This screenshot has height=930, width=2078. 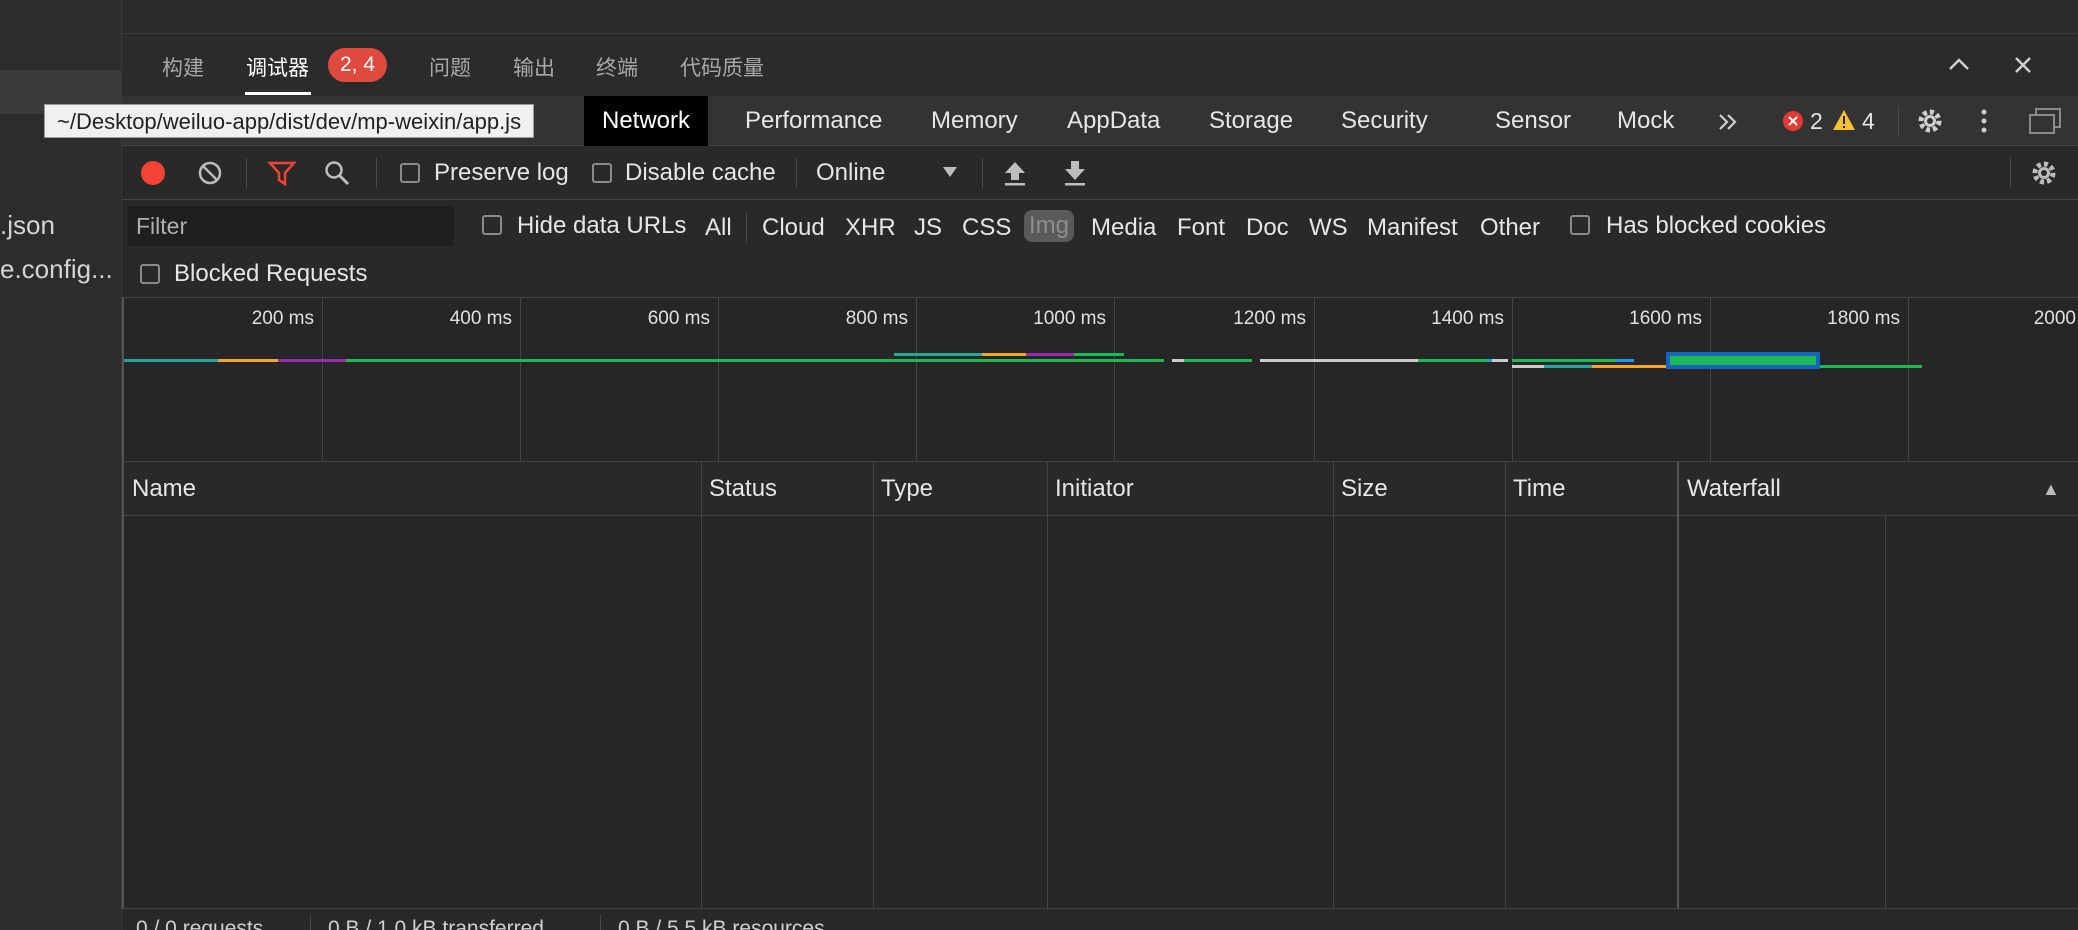 I want to click on record-icon, so click(x=153, y=173).